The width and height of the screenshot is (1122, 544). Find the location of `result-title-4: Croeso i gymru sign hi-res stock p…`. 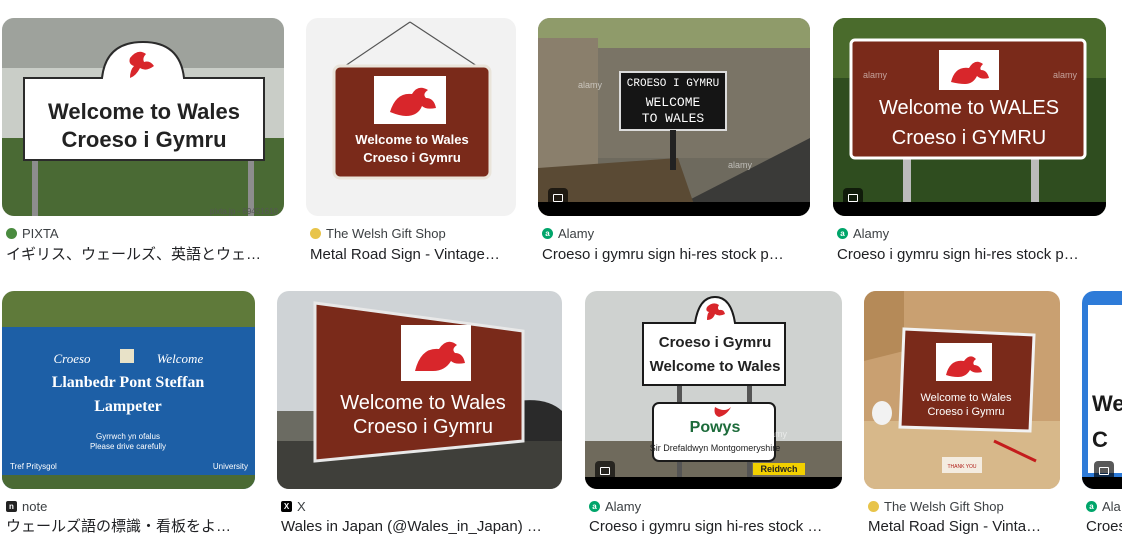

result-title-4: Croeso i gymru sign hi-res stock p… is located at coordinates (971, 255).